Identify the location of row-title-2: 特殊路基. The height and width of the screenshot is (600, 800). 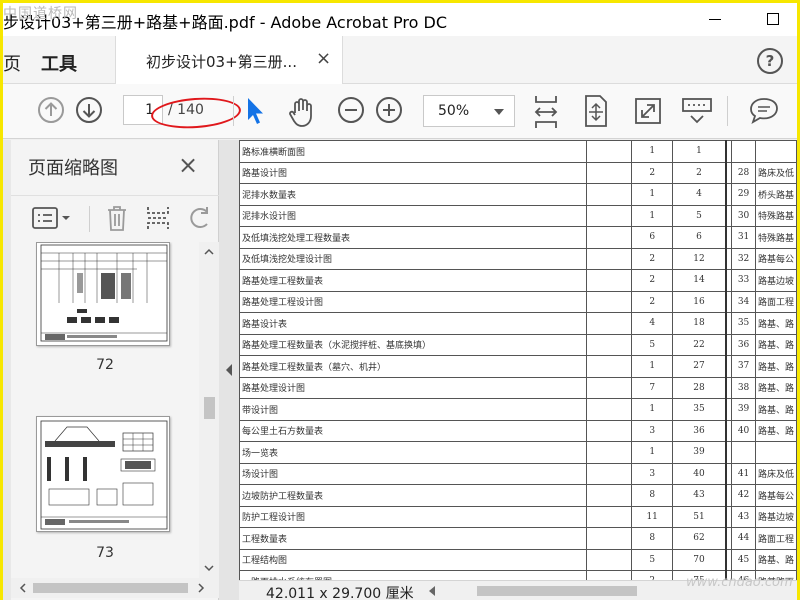
(775, 237).